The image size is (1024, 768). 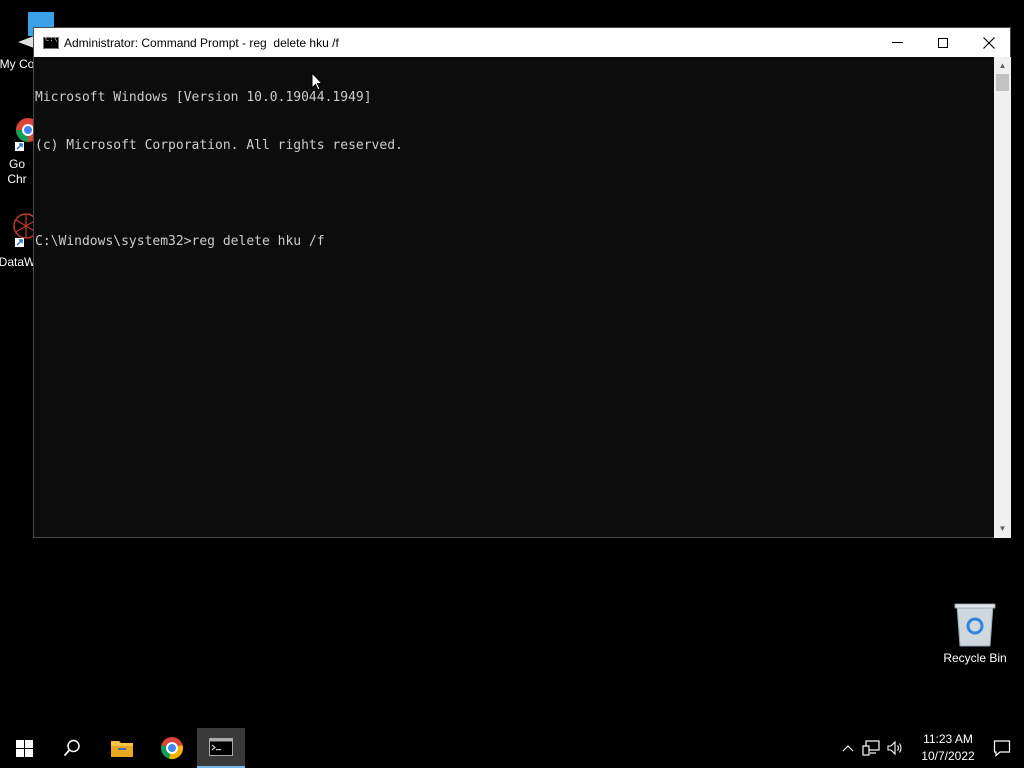 I want to click on search-icon, so click(x=71, y=748).